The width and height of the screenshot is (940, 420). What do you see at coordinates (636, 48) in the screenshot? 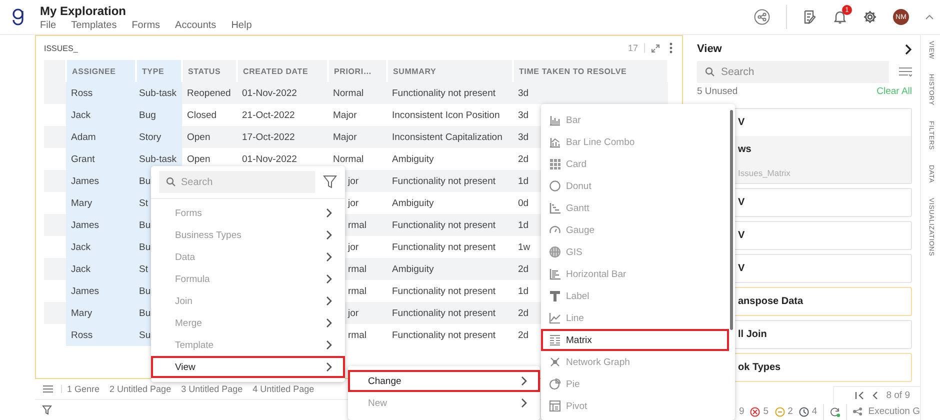
I see `row-count: 17` at bounding box center [636, 48].